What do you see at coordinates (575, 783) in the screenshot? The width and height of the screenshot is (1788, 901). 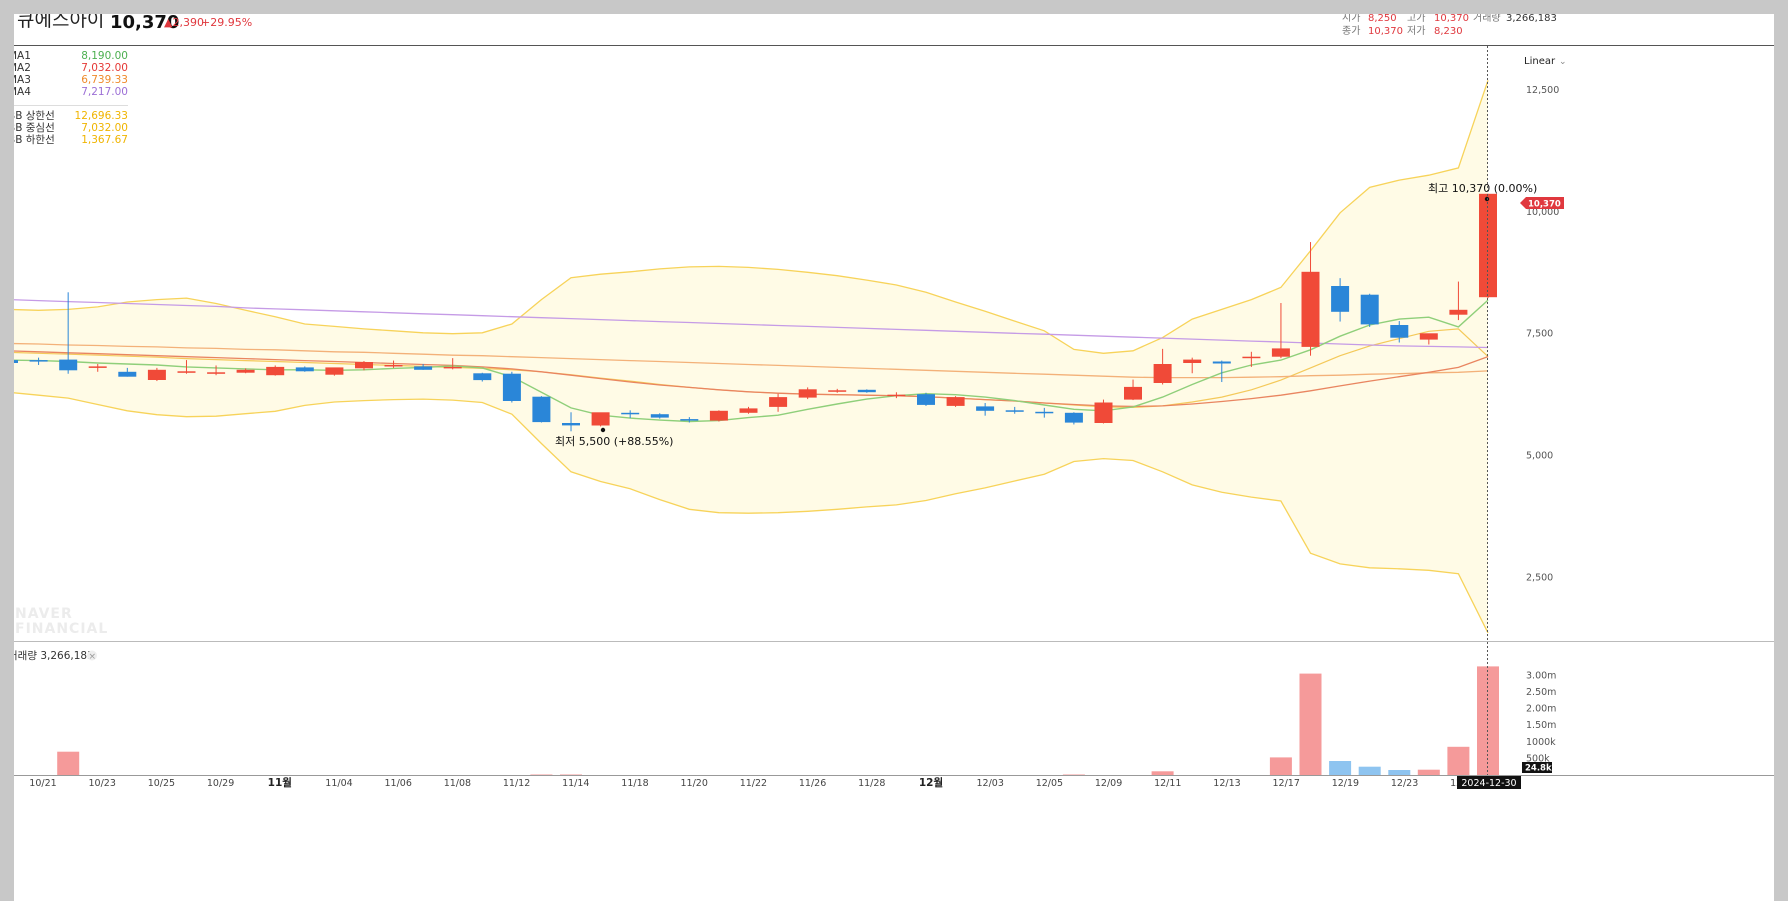 I see `x-tick-label: 11/14` at bounding box center [575, 783].